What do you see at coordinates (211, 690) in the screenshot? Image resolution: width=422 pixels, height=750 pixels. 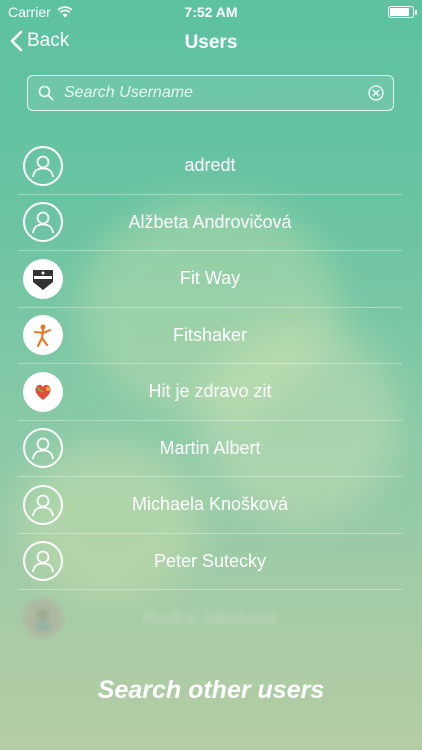 I see `search-other-users-button: Search other users` at bounding box center [211, 690].